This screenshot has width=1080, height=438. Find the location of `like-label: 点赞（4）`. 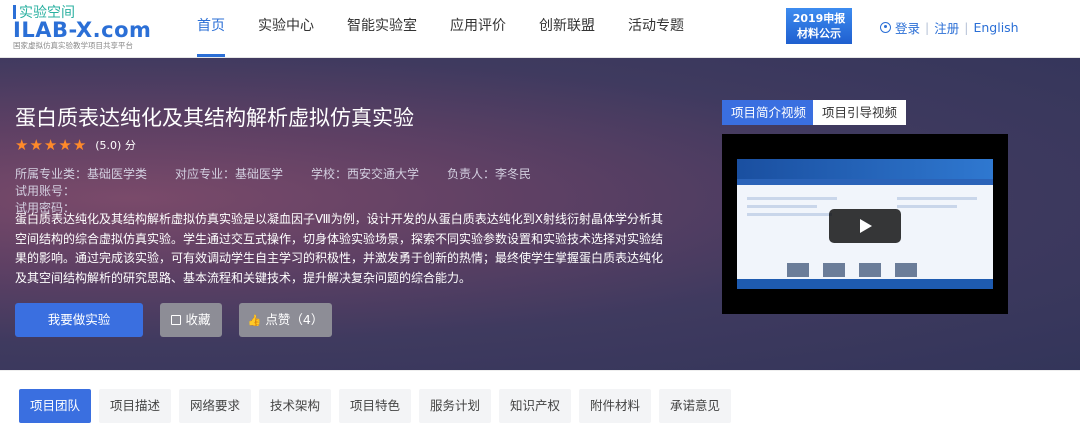

like-label: 点赞（4） is located at coordinates (294, 319).